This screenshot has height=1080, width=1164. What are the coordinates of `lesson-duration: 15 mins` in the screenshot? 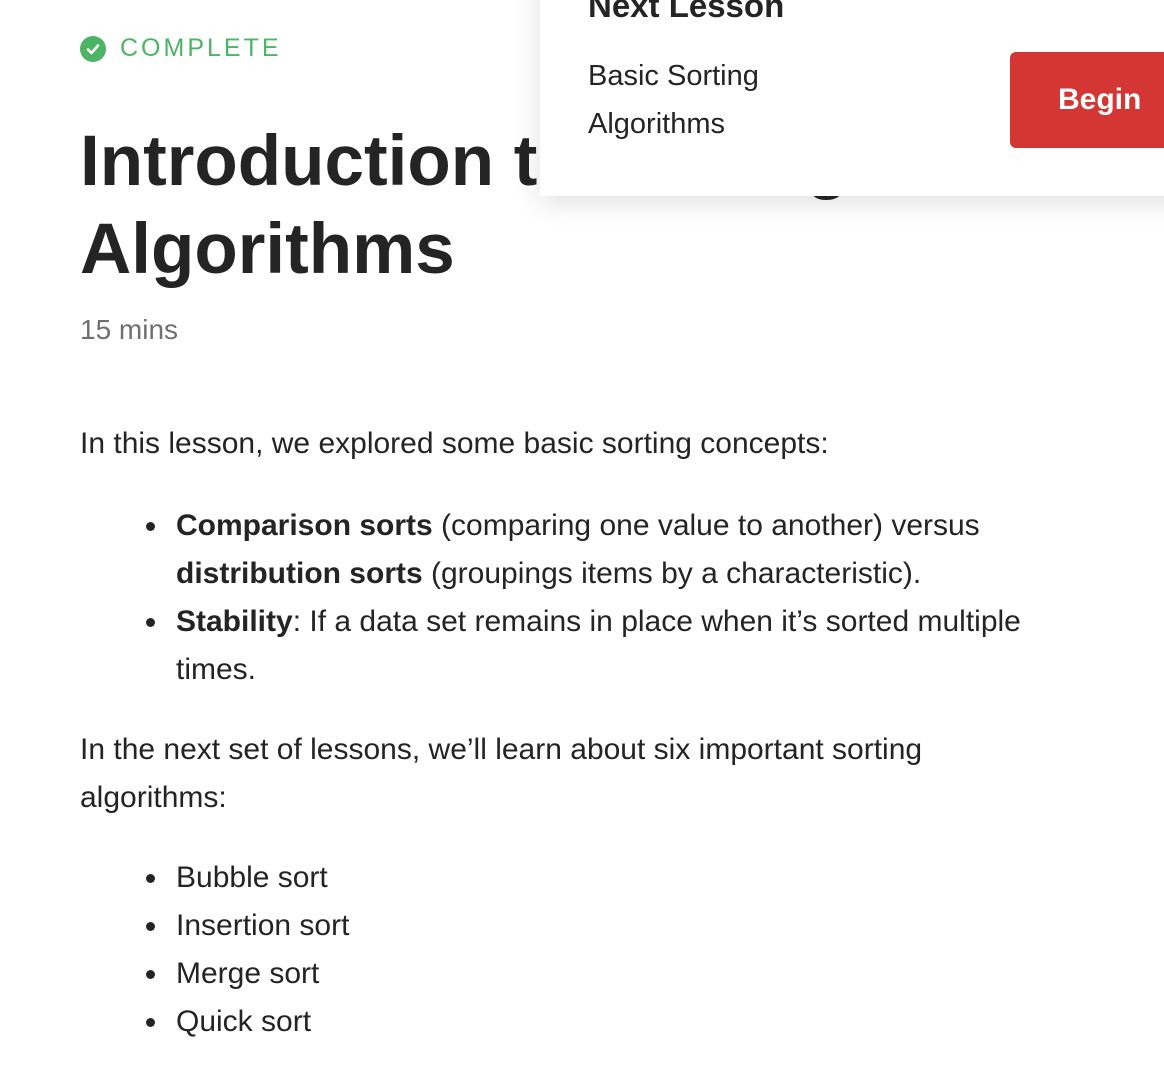 It's located at (129, 329).